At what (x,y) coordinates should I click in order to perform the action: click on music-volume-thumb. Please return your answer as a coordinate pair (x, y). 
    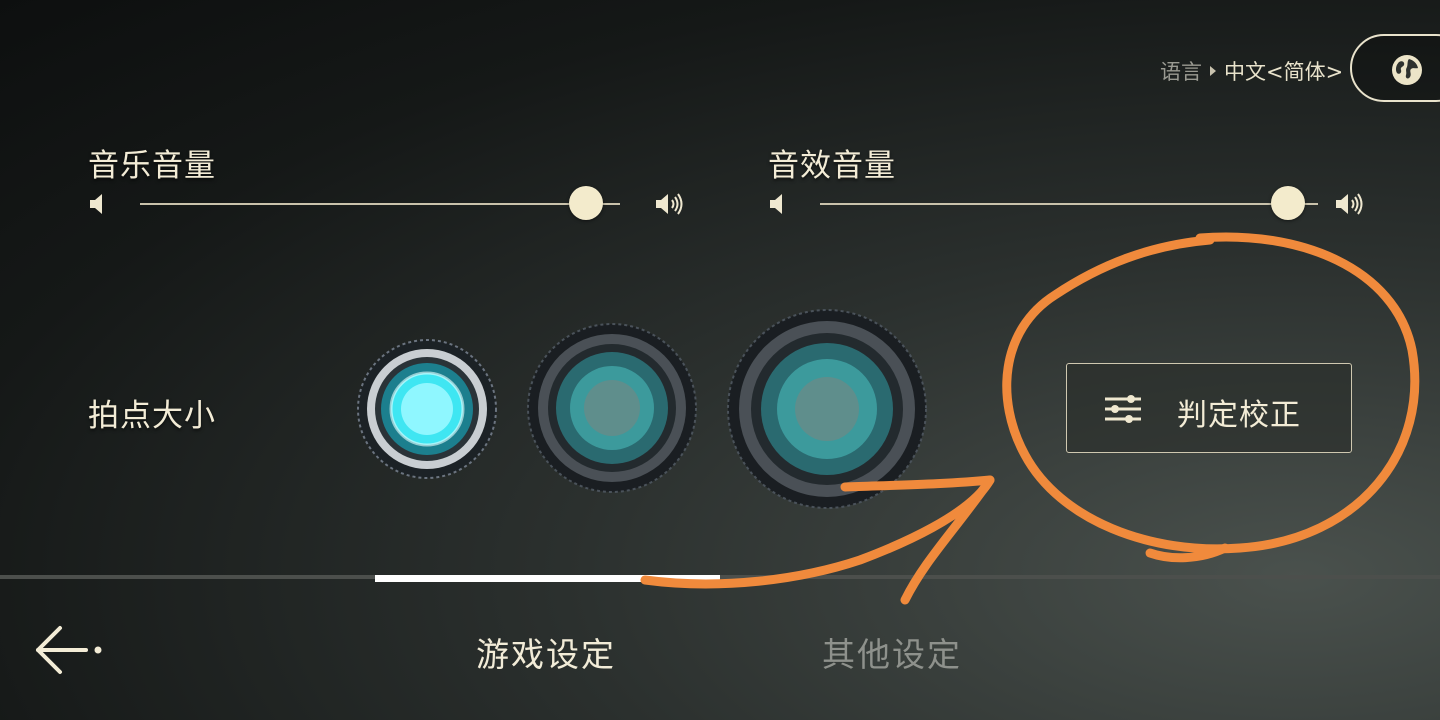
    Looking at the image, I should click on (586, 203).